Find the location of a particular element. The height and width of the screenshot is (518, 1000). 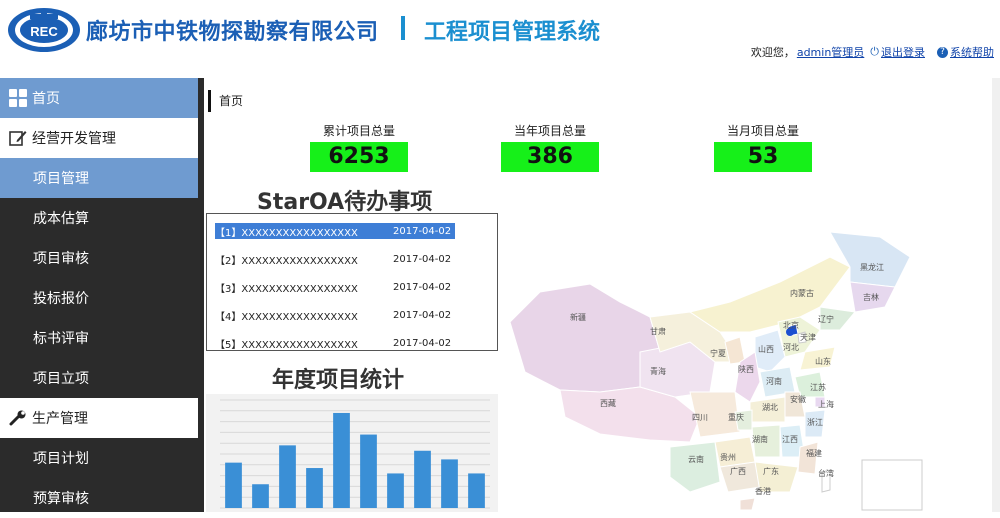

sidebar-item-label: 标书评审 is located at coordinates (61, 339).